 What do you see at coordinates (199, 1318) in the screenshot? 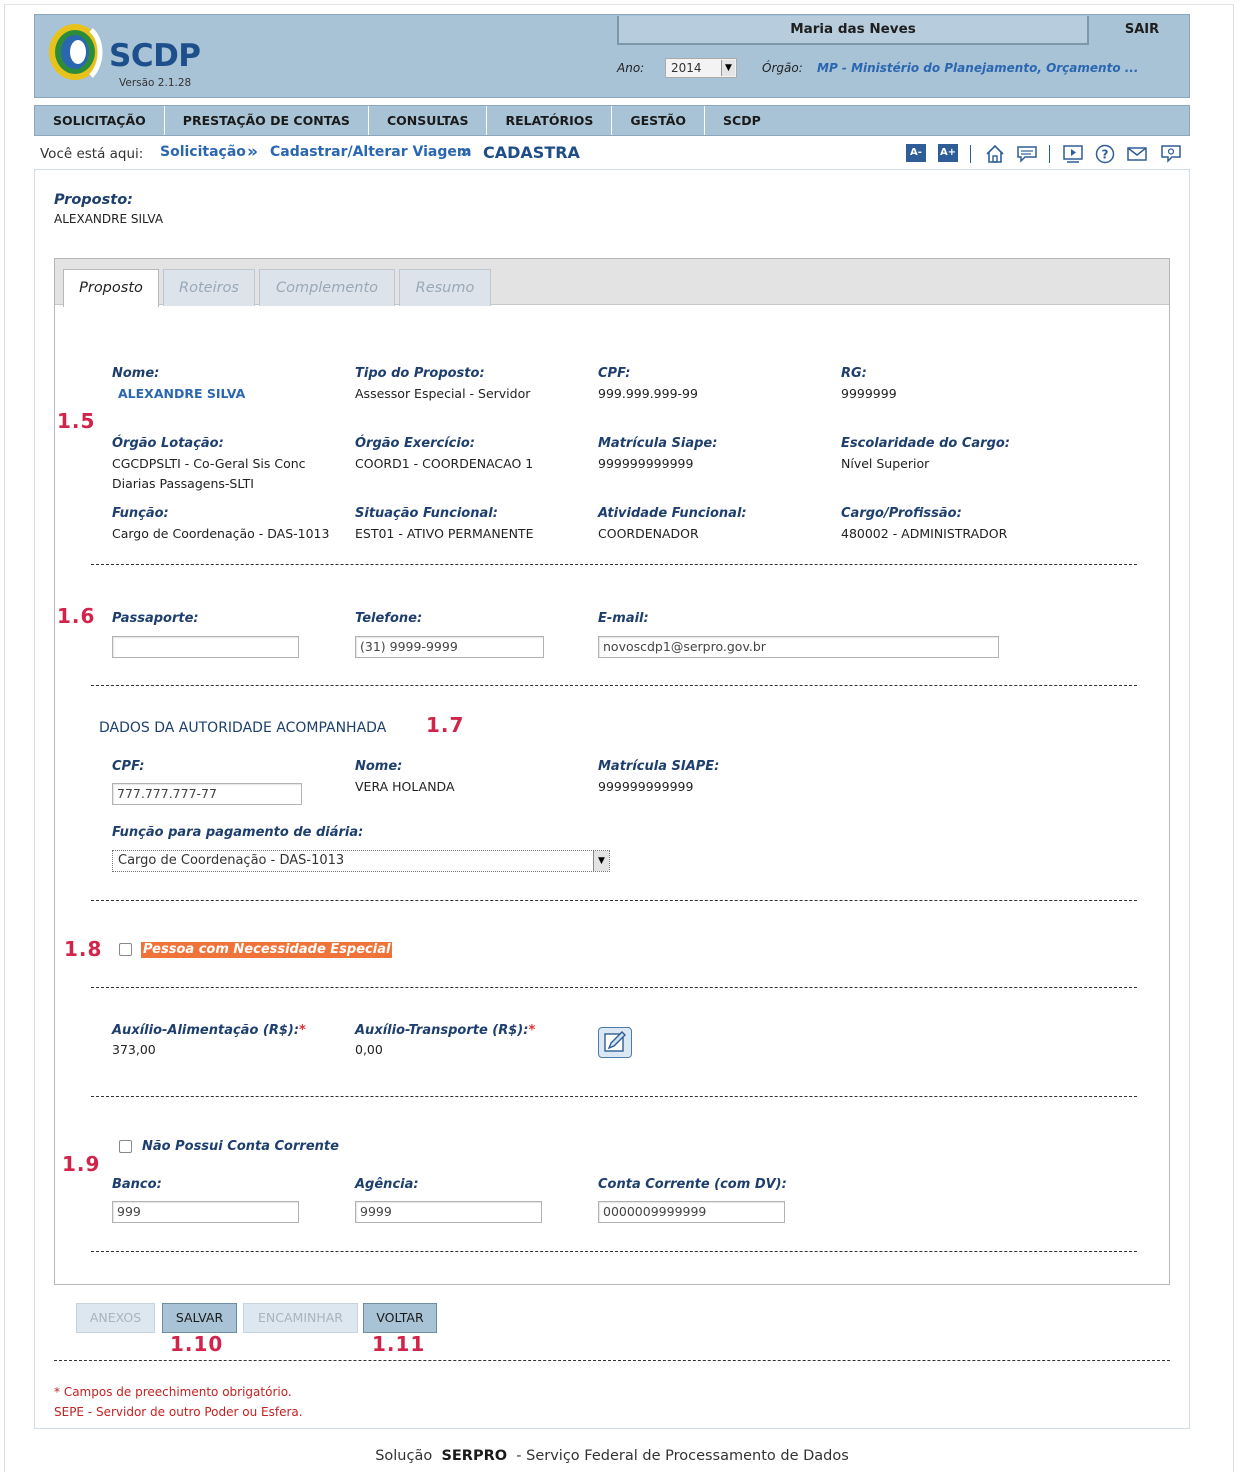
I see `salvar-button: SALVAR` at bounding box center [199, 1318].